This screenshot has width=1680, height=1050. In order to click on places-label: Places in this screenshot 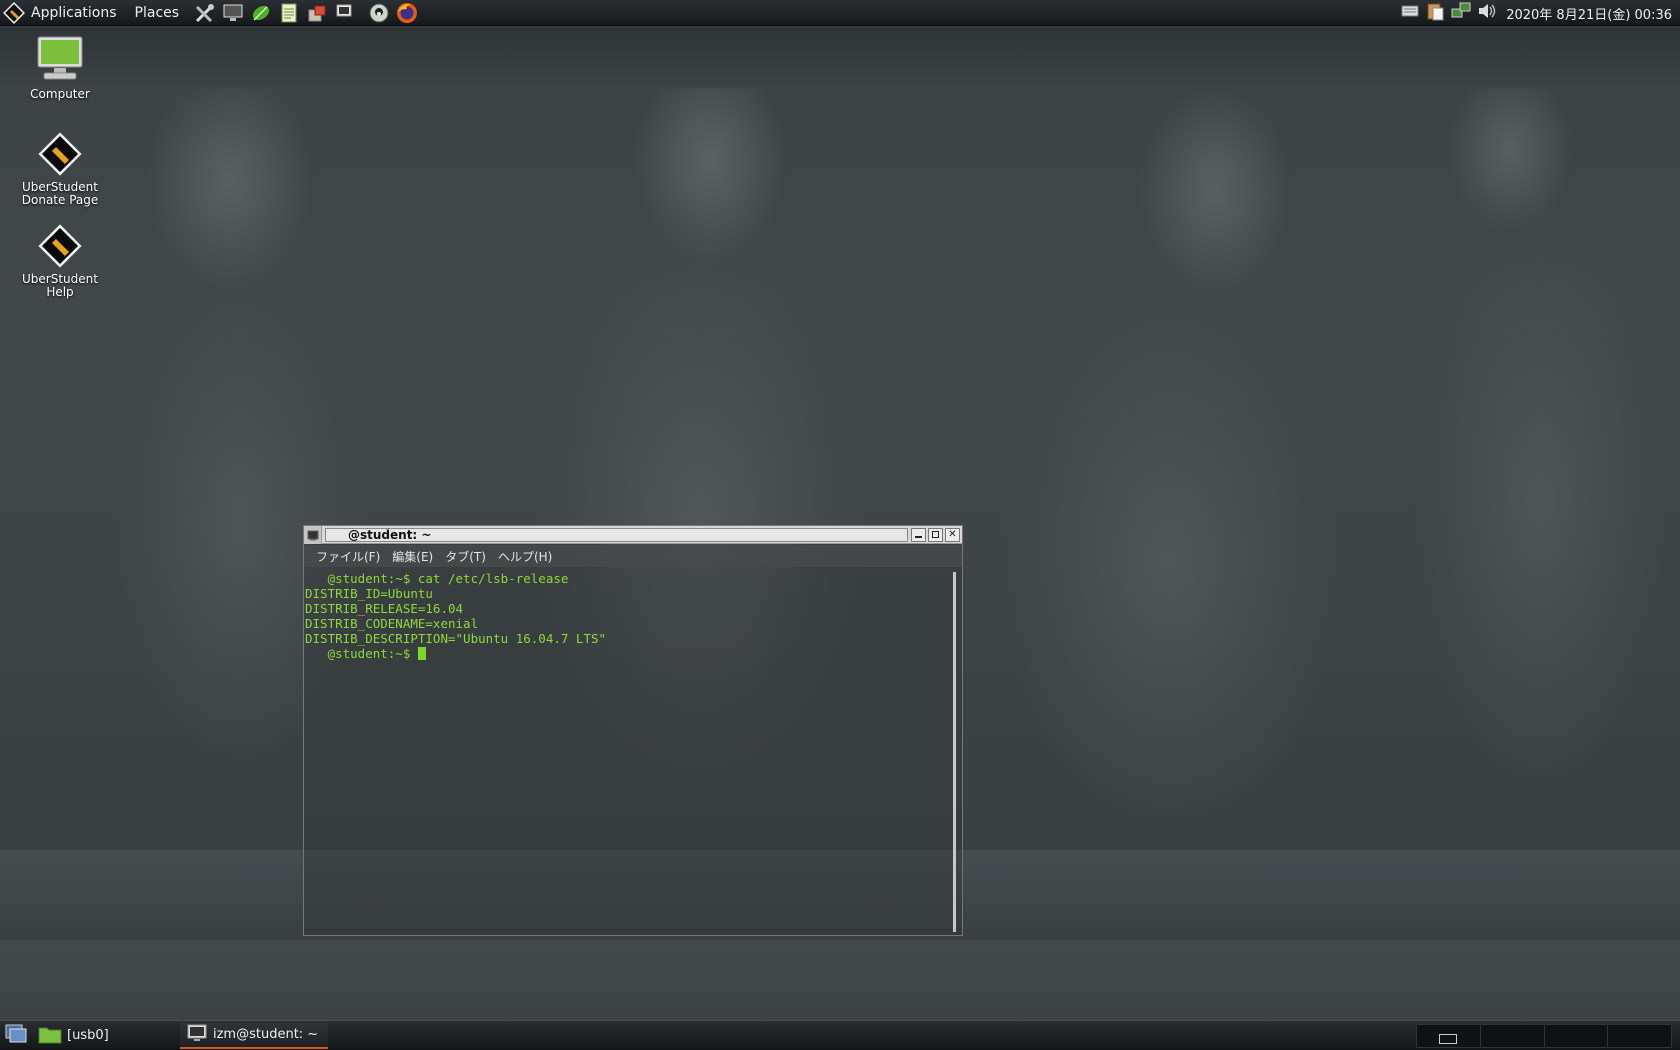, I will do `click(157, 12)`.